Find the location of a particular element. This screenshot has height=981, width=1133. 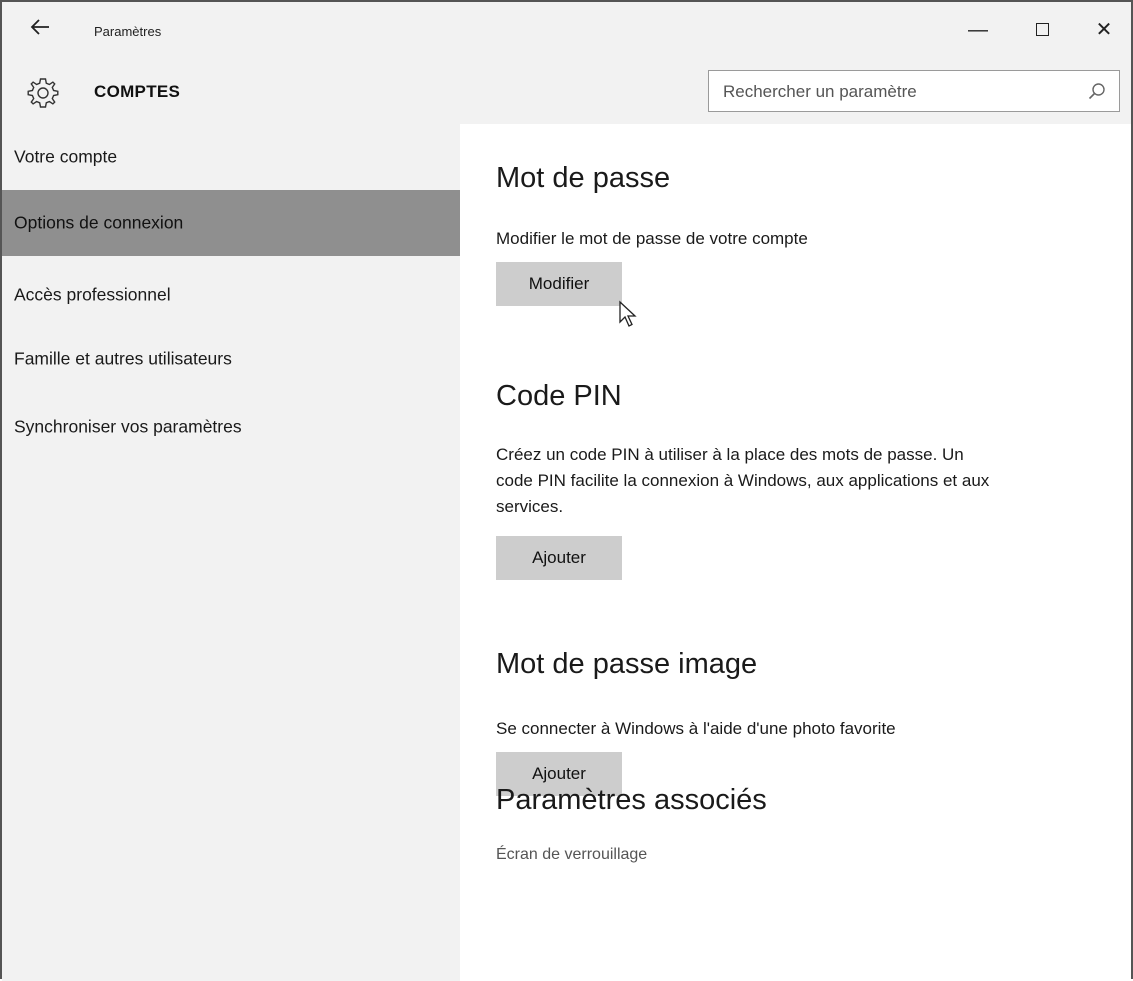

search-icon is located at coordinates (1097, 91).